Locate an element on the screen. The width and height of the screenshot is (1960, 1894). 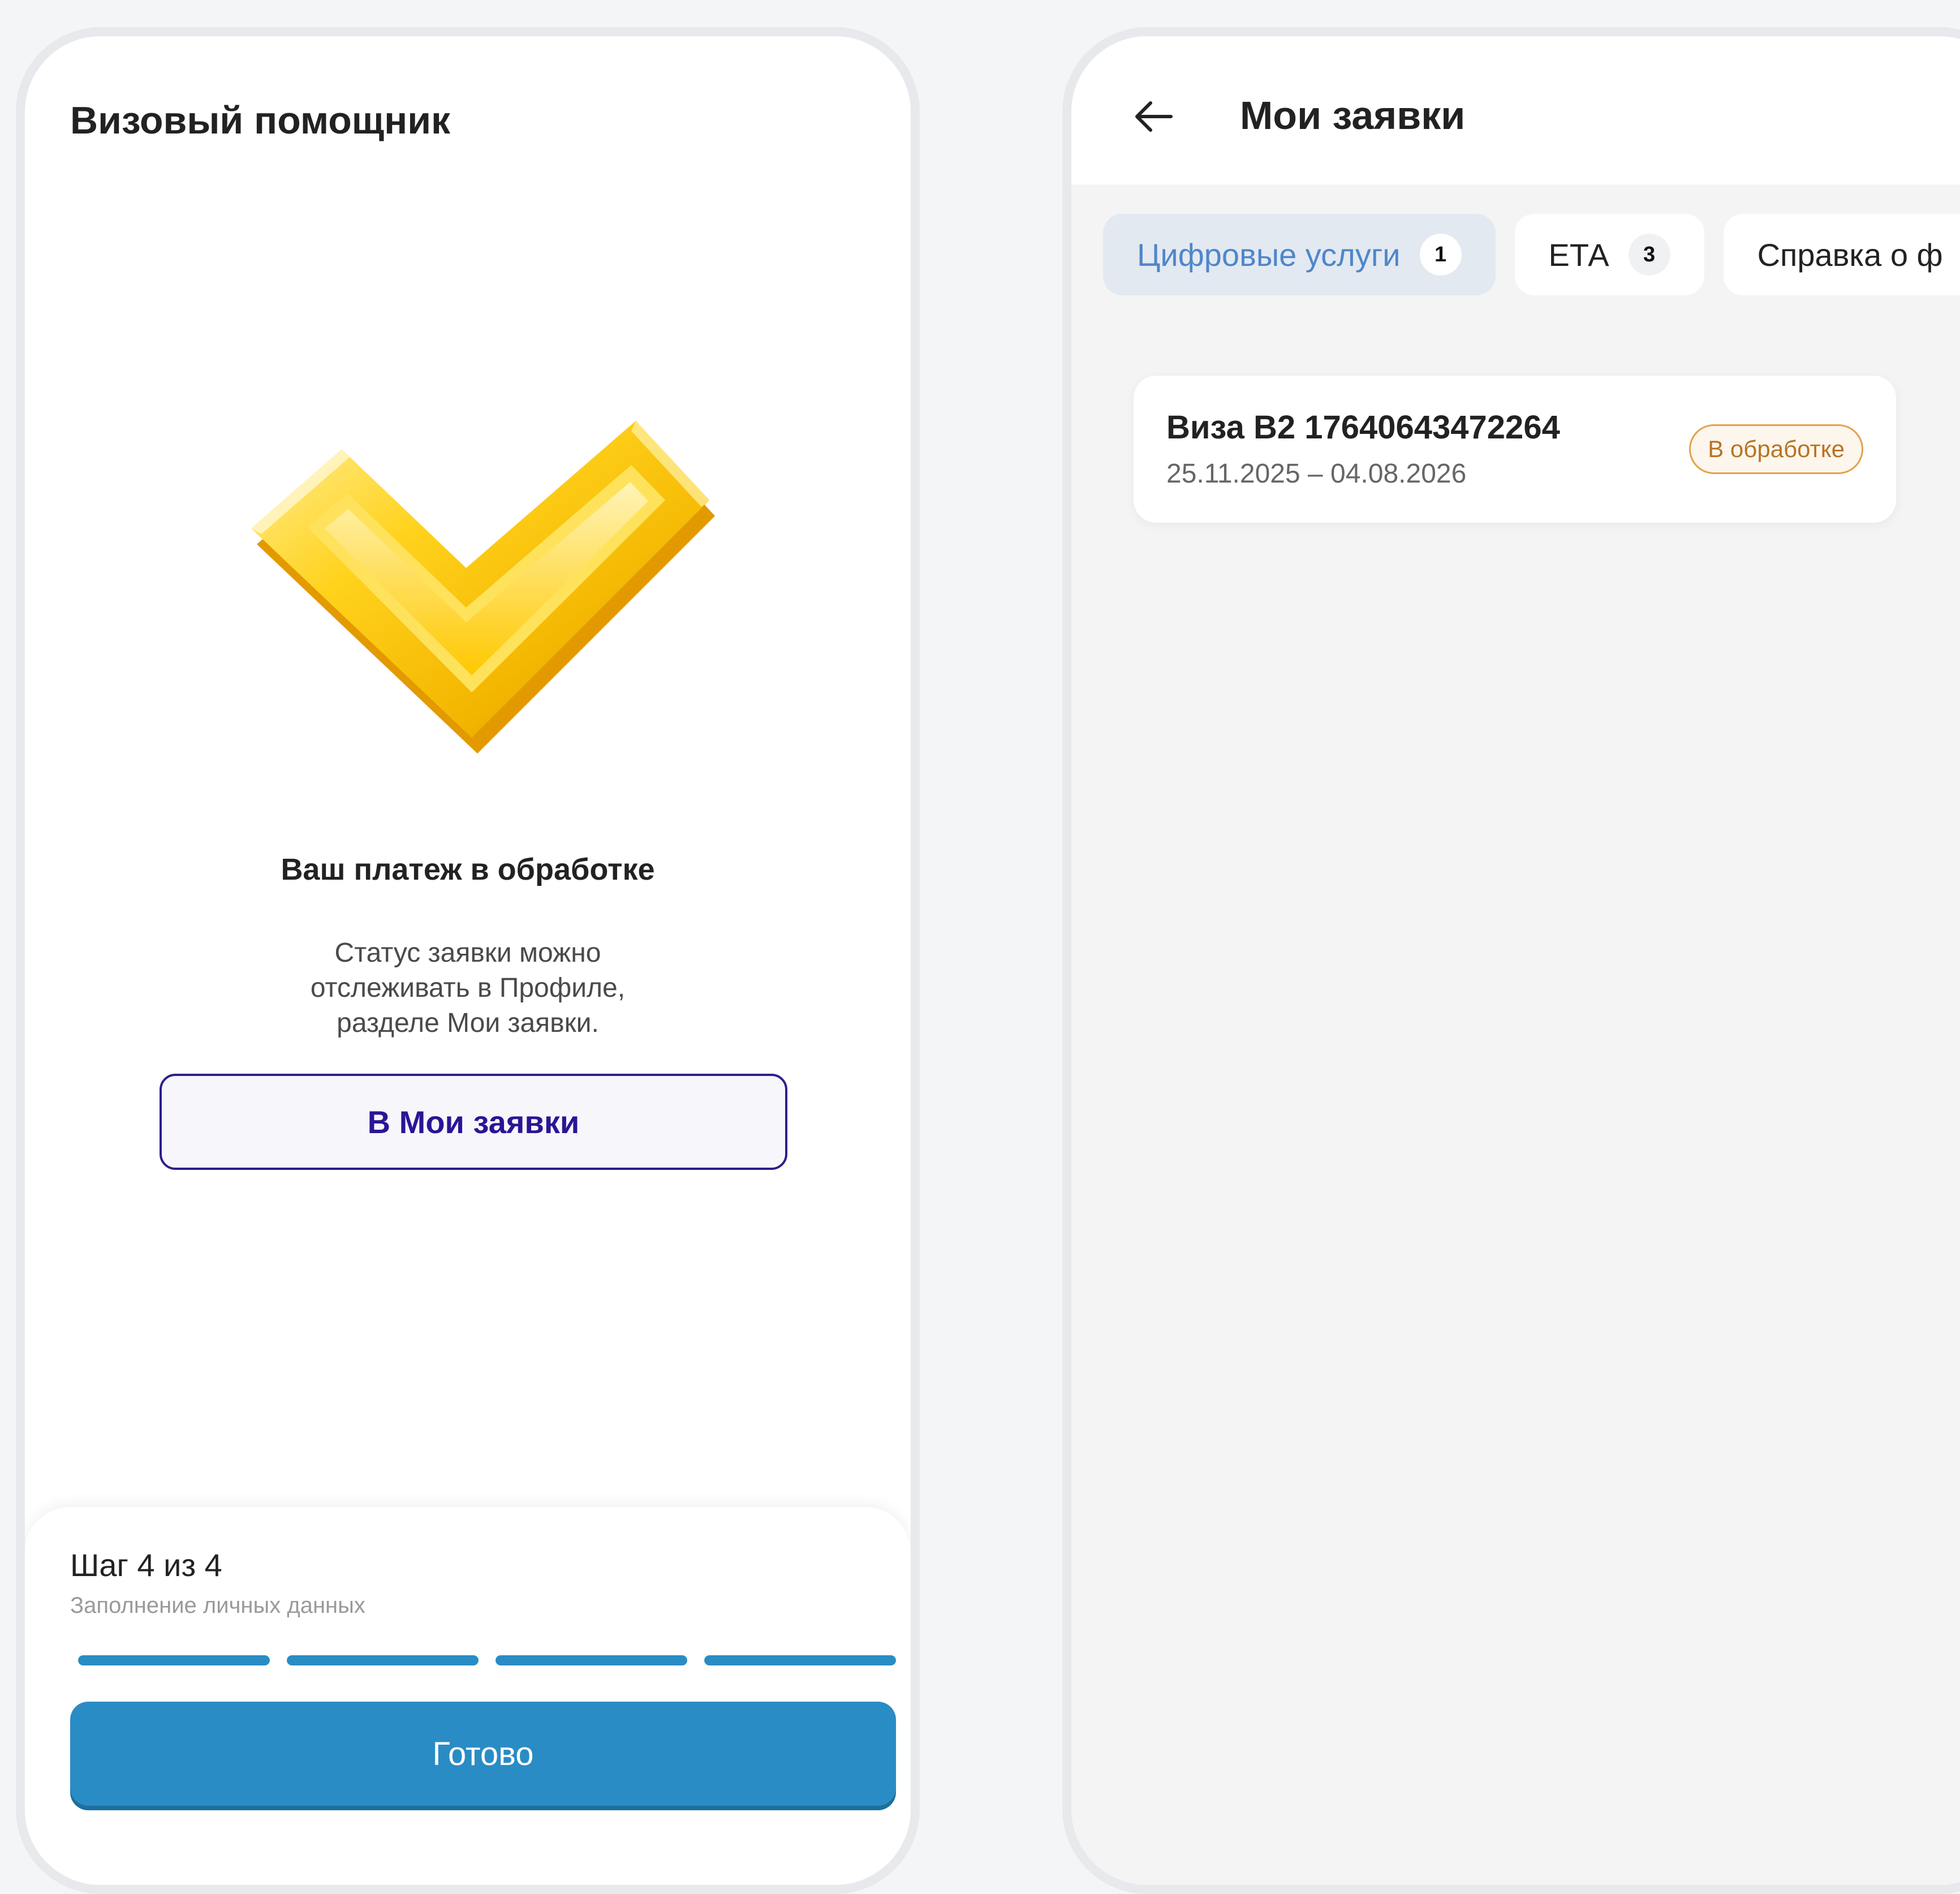
go-to-my-requests-button: В Мои заявки is located at coordinates (473, 1122).